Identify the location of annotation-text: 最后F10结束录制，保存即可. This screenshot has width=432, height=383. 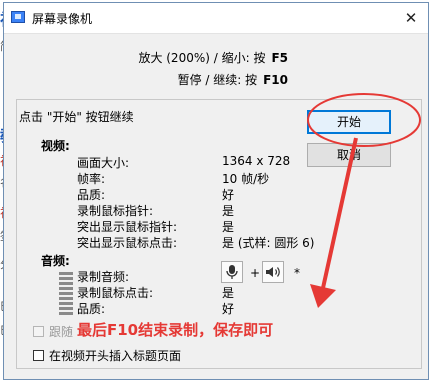
(175, 330).